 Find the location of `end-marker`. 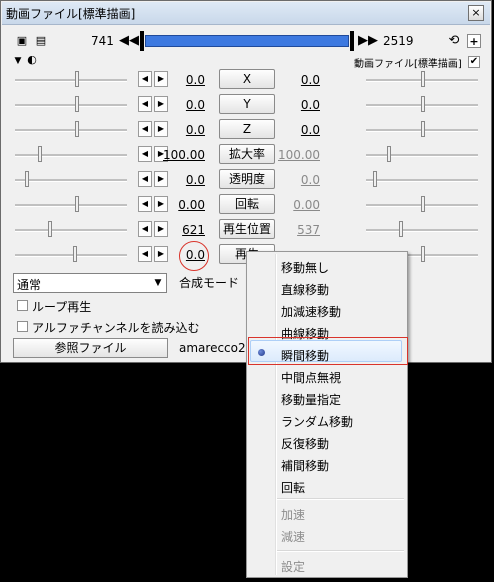

end-marker is located at coordinates (352, 41).